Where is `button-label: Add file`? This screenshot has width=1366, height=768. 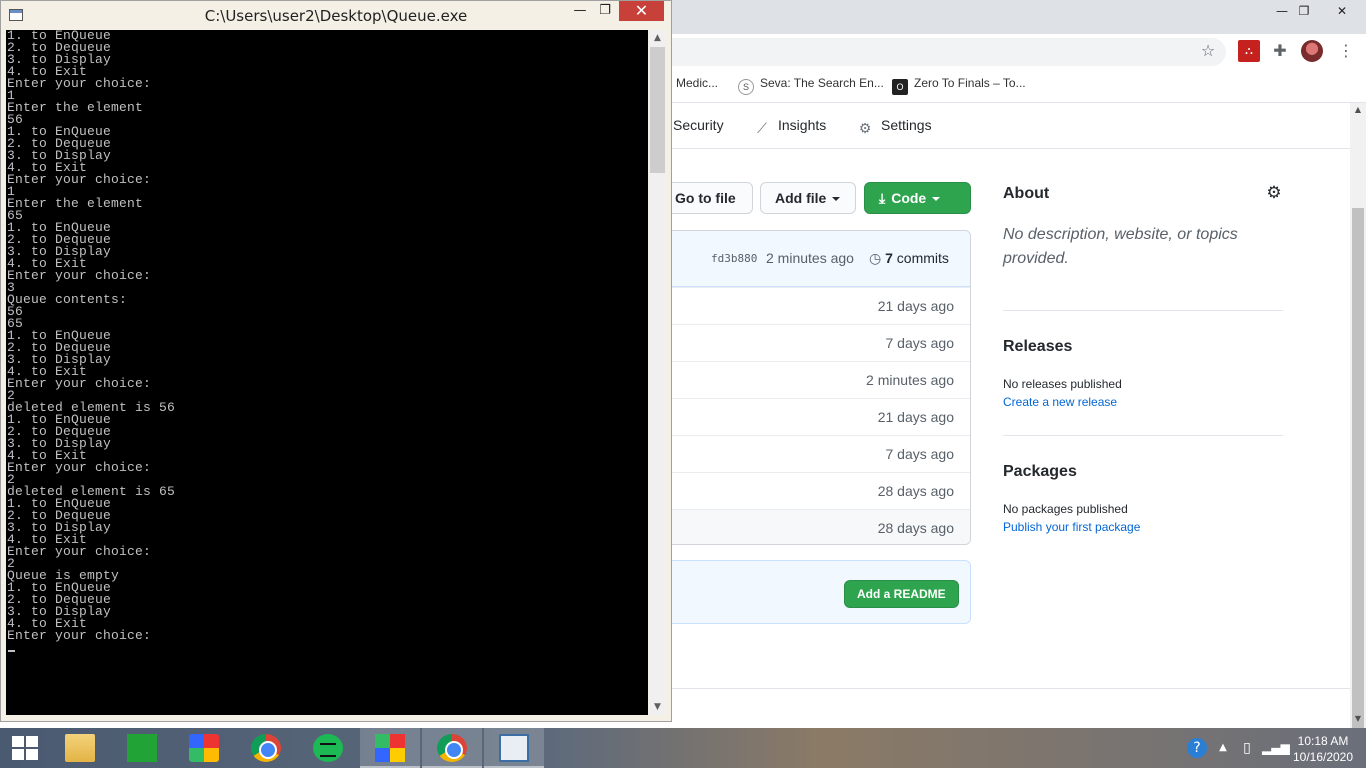 button-label: Add file is located at coordinates (801, 198).